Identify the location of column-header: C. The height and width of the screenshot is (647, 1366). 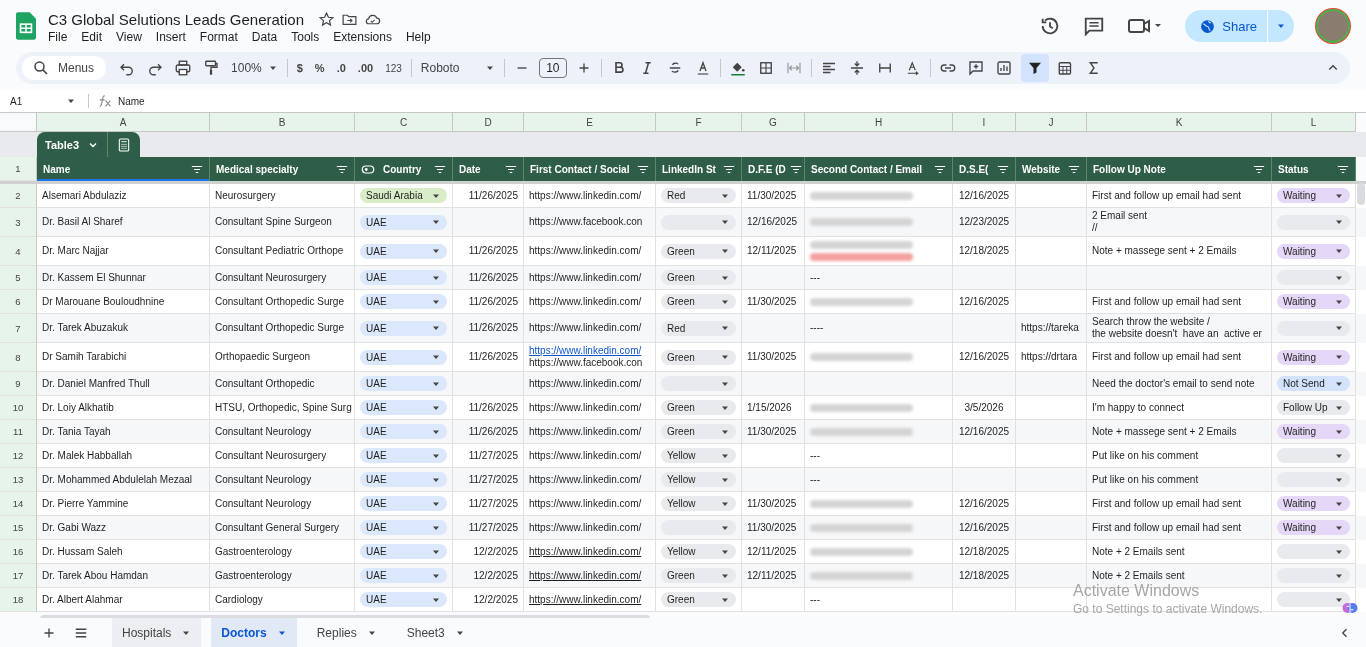
(404, 122).